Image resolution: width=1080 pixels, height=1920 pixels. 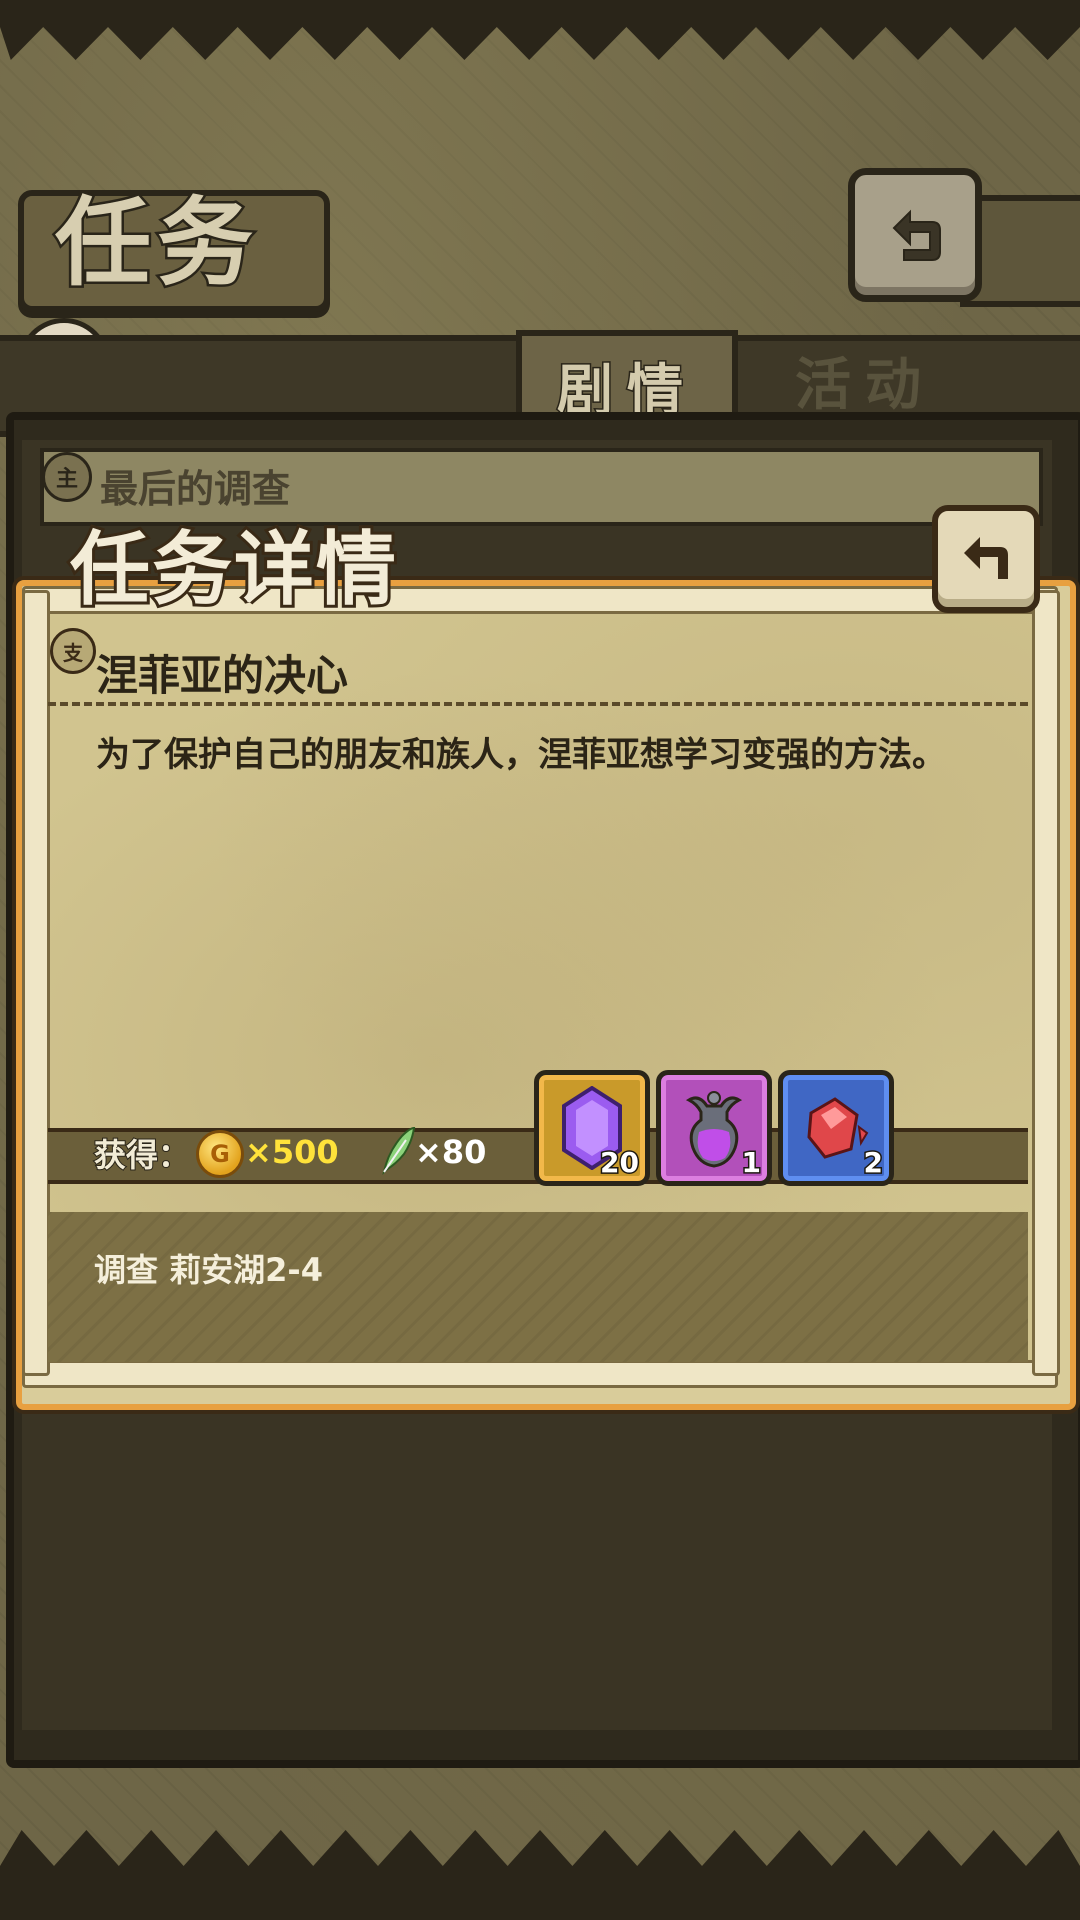 What do you see at coordinates (233, 569) in the screenshot?
I see `dialog-title: 任务详情` at bounding box center [233, 569].